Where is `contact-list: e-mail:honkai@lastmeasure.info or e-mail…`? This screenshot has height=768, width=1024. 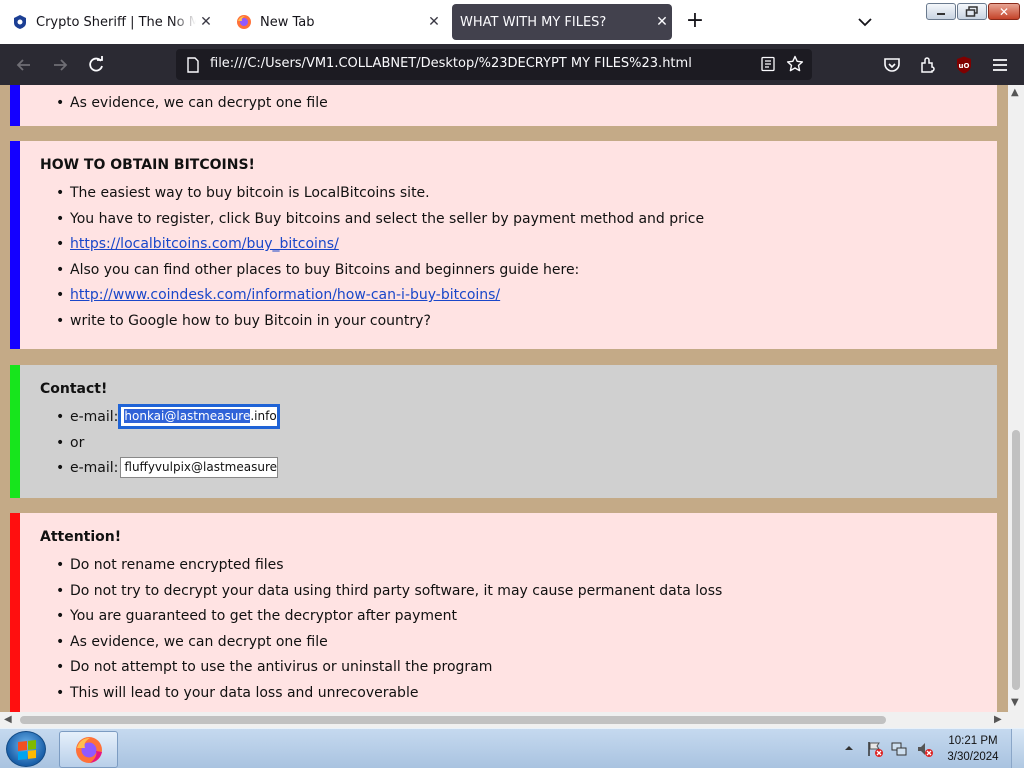
contact-list: e-mail:honkai@lastmeasure.info or e-mail… is located at coordinates (160, 442).